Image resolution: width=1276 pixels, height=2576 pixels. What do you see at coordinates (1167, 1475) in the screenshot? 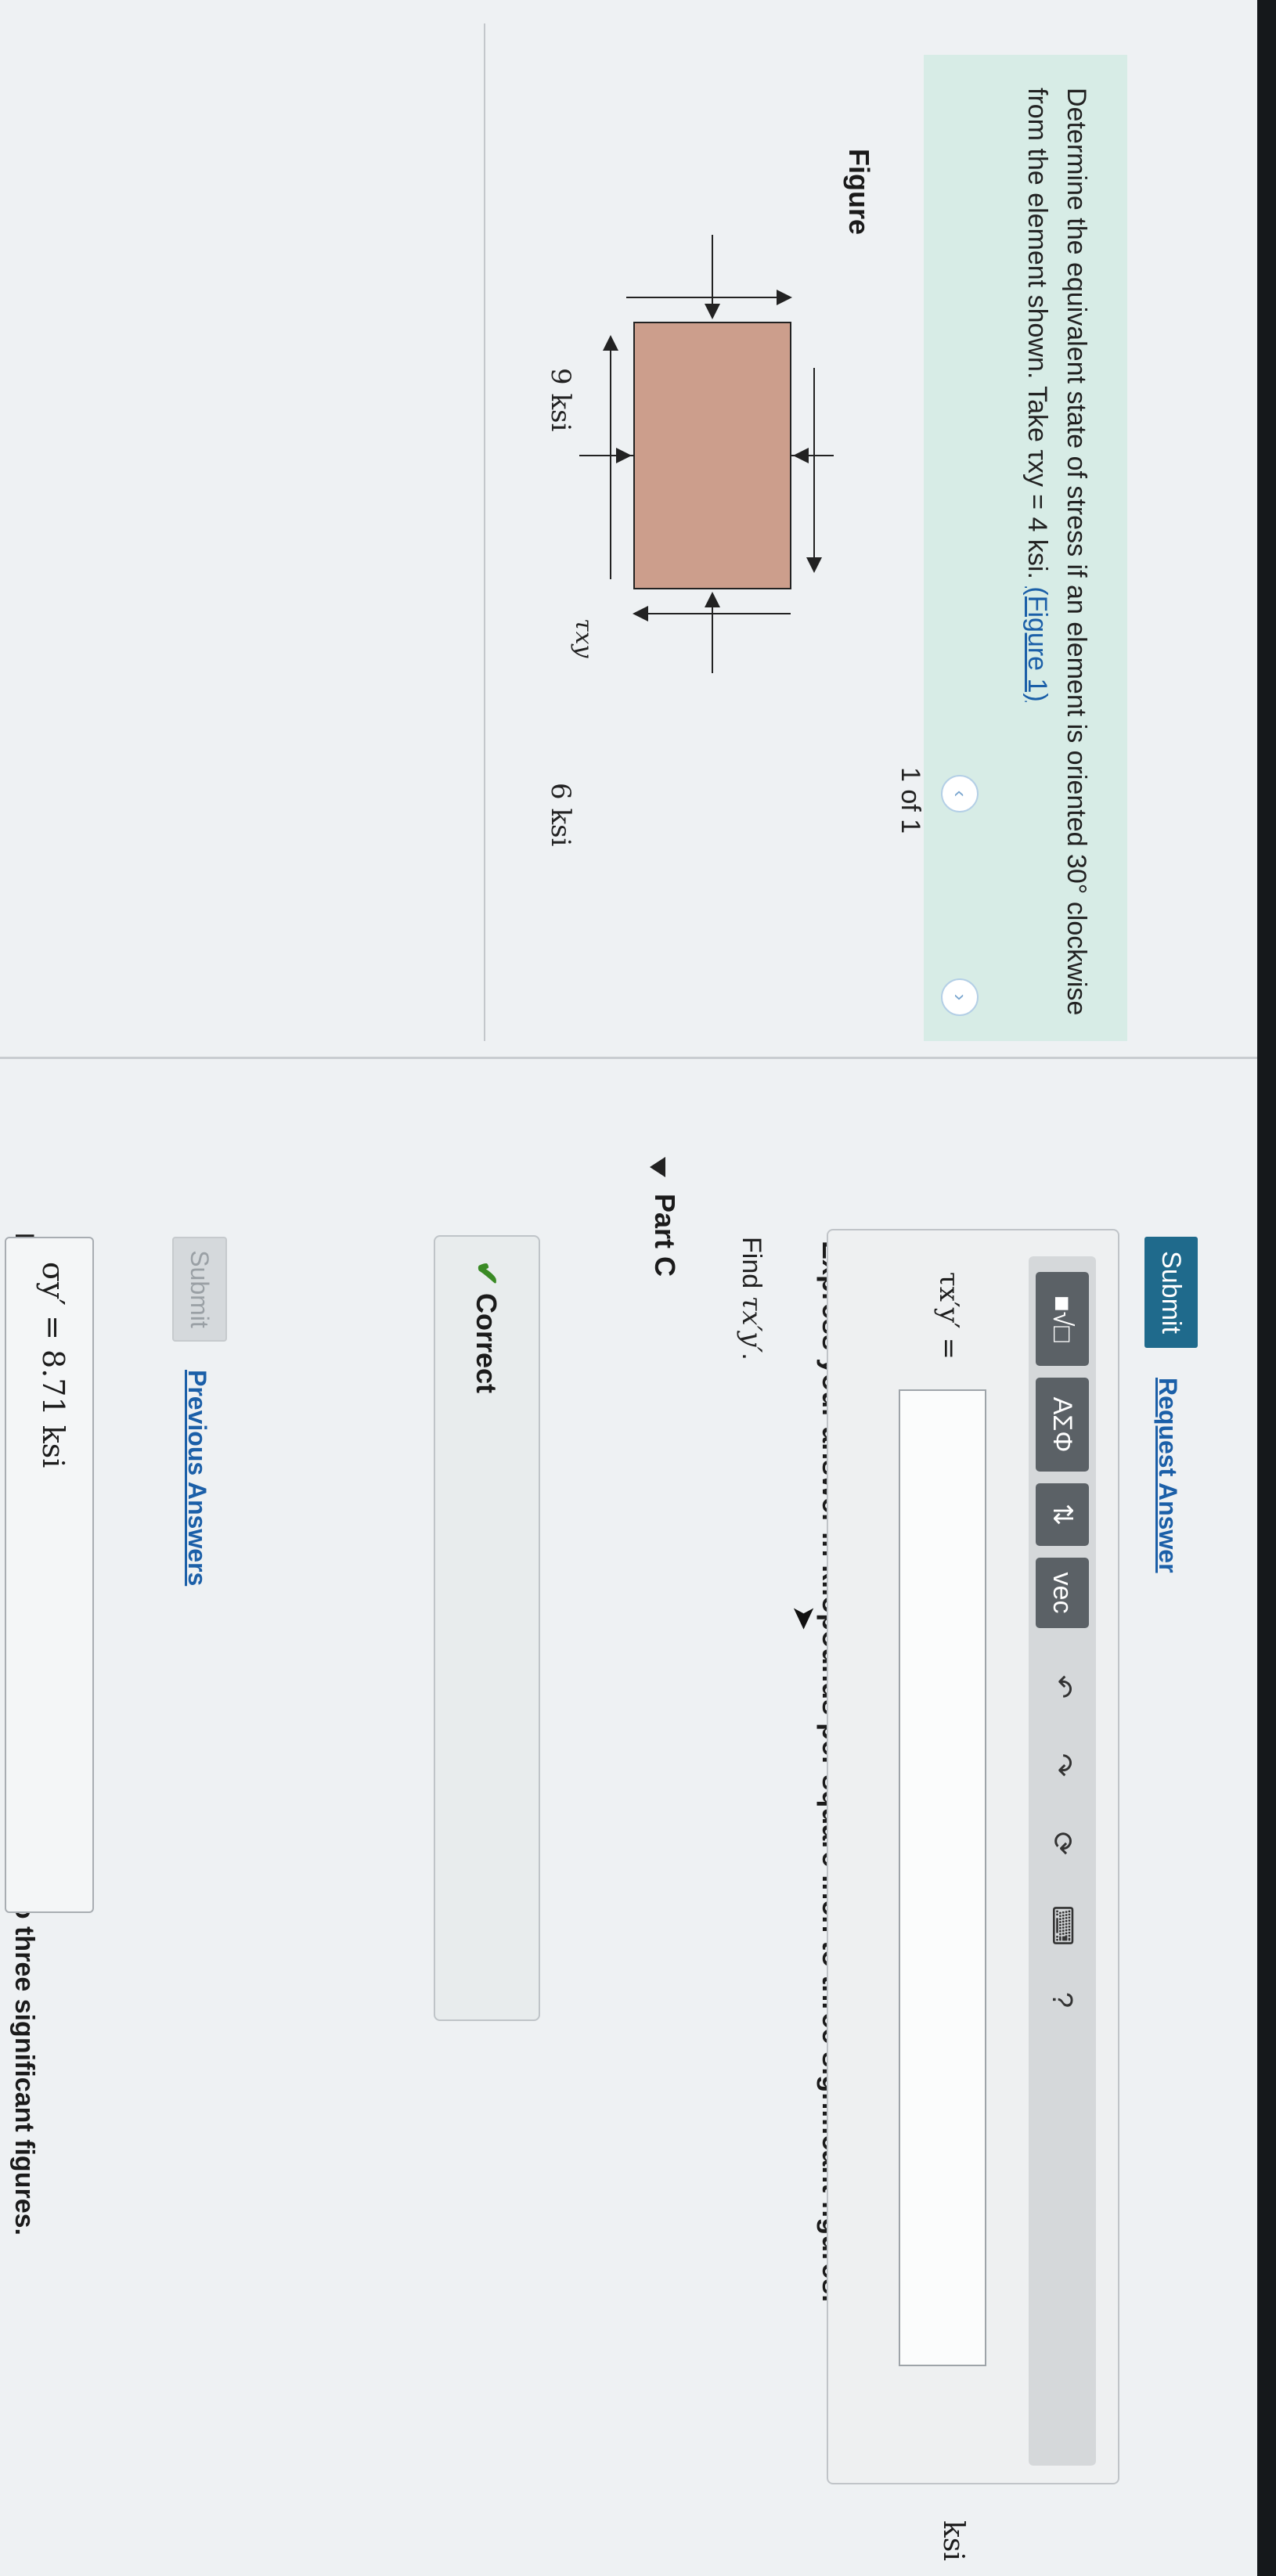
I see `request-answer-link: Request Answer` at bounding box center [1167, 1475].